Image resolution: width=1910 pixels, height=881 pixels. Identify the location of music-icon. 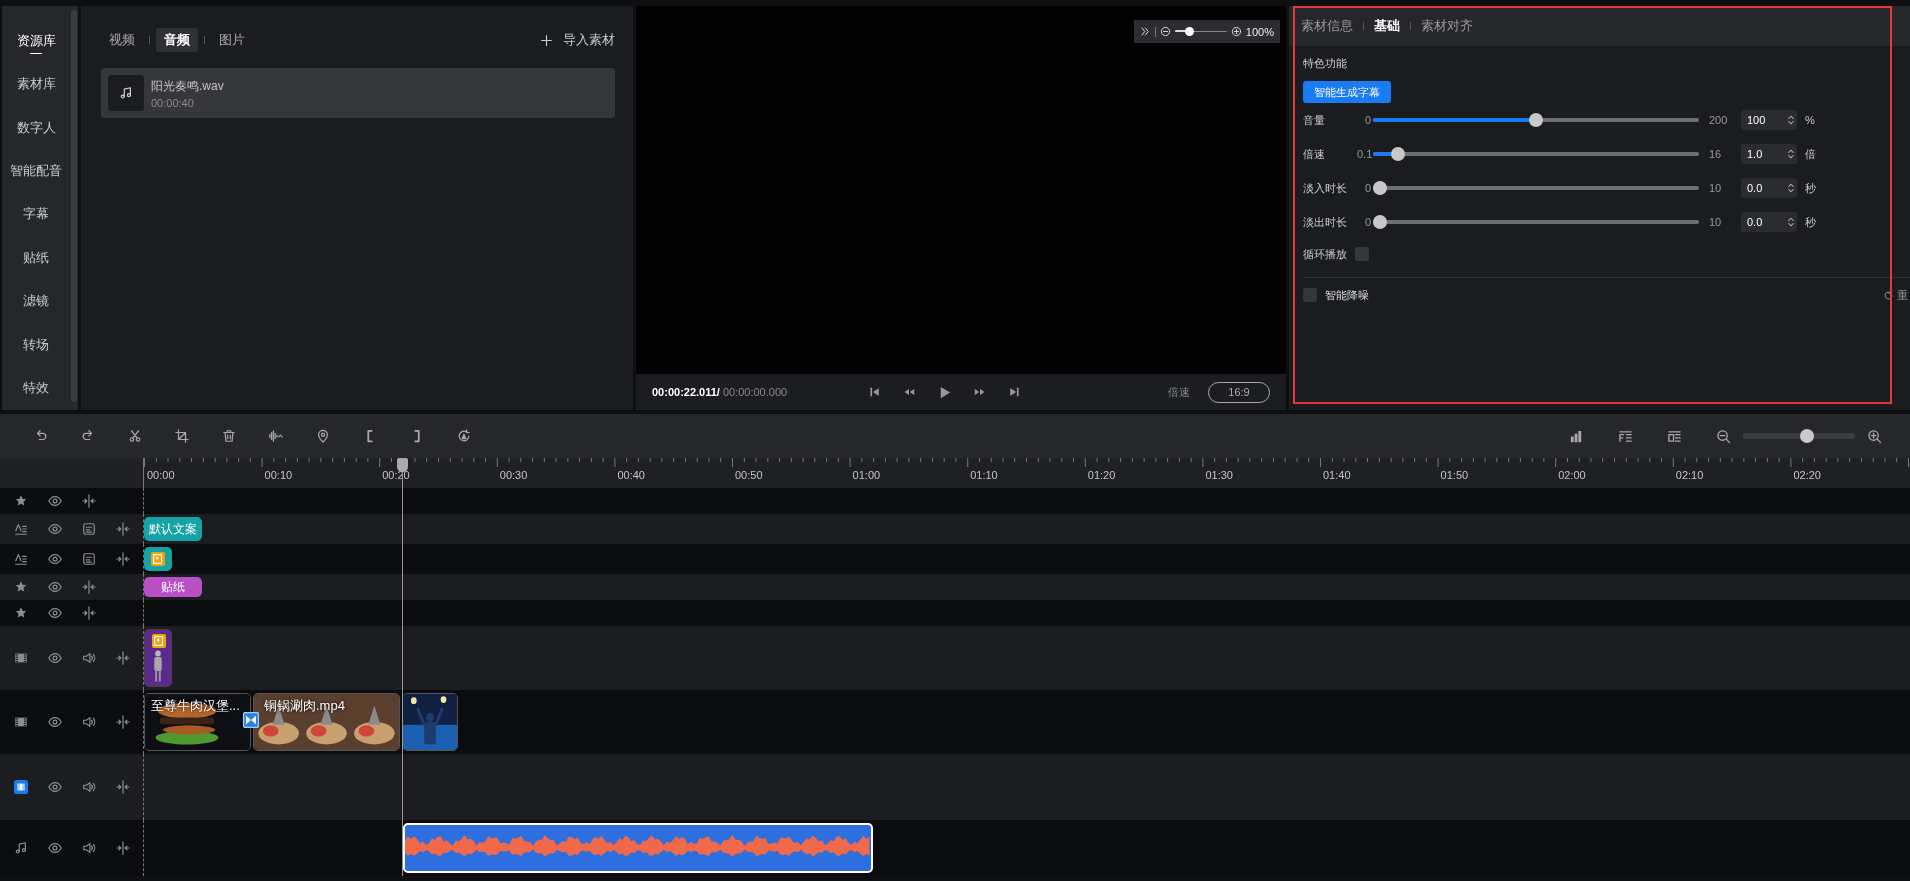
(21, 848).